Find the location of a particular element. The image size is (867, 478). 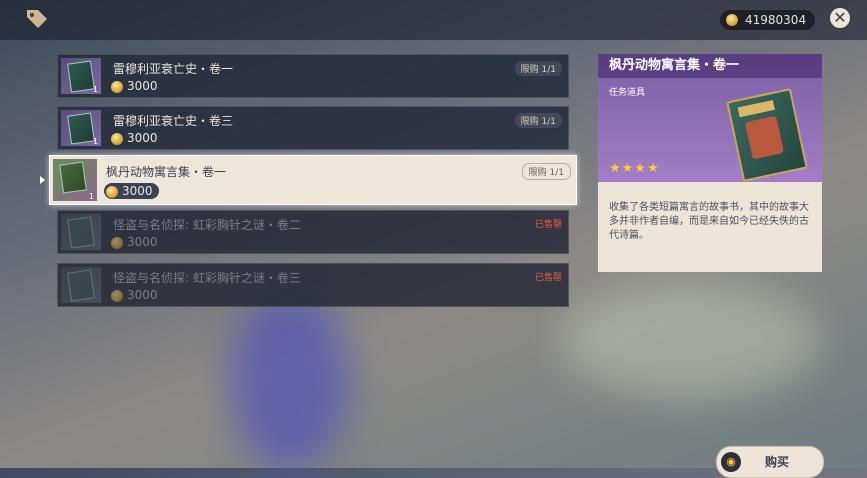

background-light is located at coordinates (690, 340).